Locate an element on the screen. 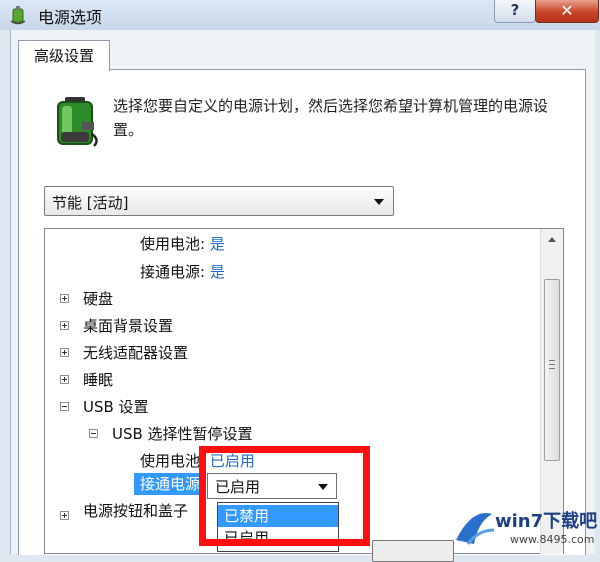 This screenshot has width=600, height=562. on-battery-label: 使用电池: is located at coordinates (173, 244).